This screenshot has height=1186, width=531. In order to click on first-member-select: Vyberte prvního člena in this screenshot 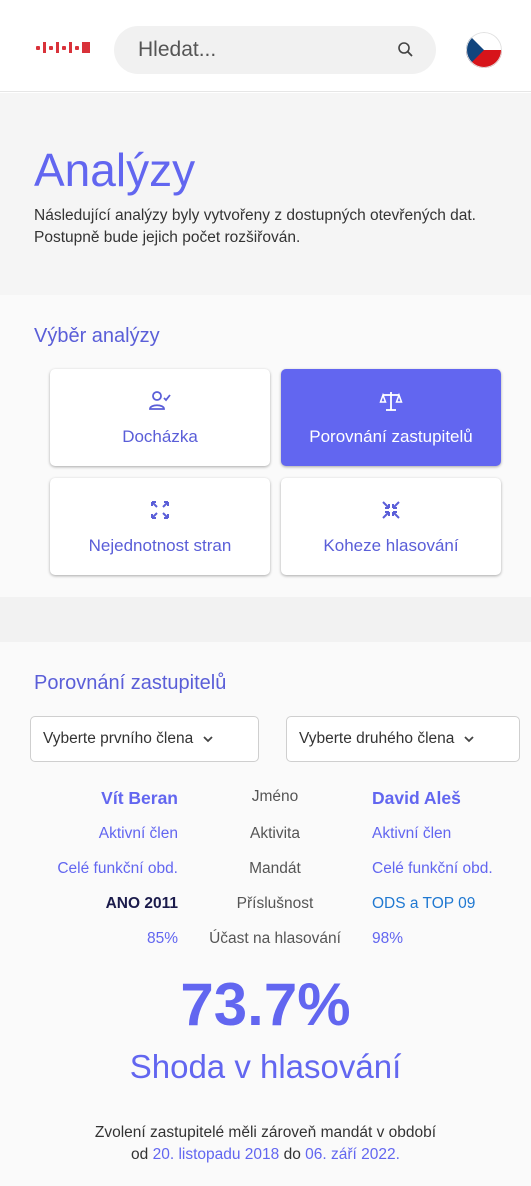, I will do `click(144, 739)`.